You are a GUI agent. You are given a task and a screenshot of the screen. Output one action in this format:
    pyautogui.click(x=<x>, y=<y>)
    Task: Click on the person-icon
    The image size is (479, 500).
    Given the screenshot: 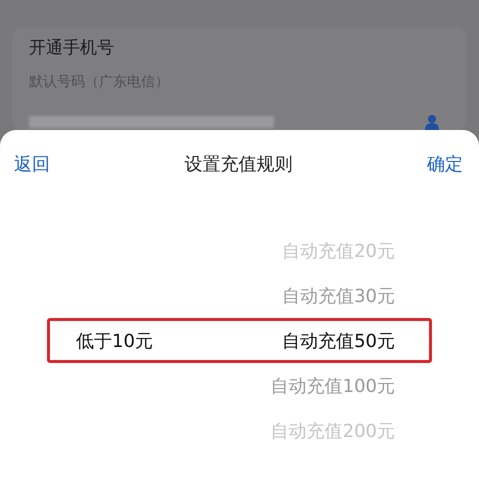 What is the action you would take?
    pyautogui.click(x=432, y=122)
    